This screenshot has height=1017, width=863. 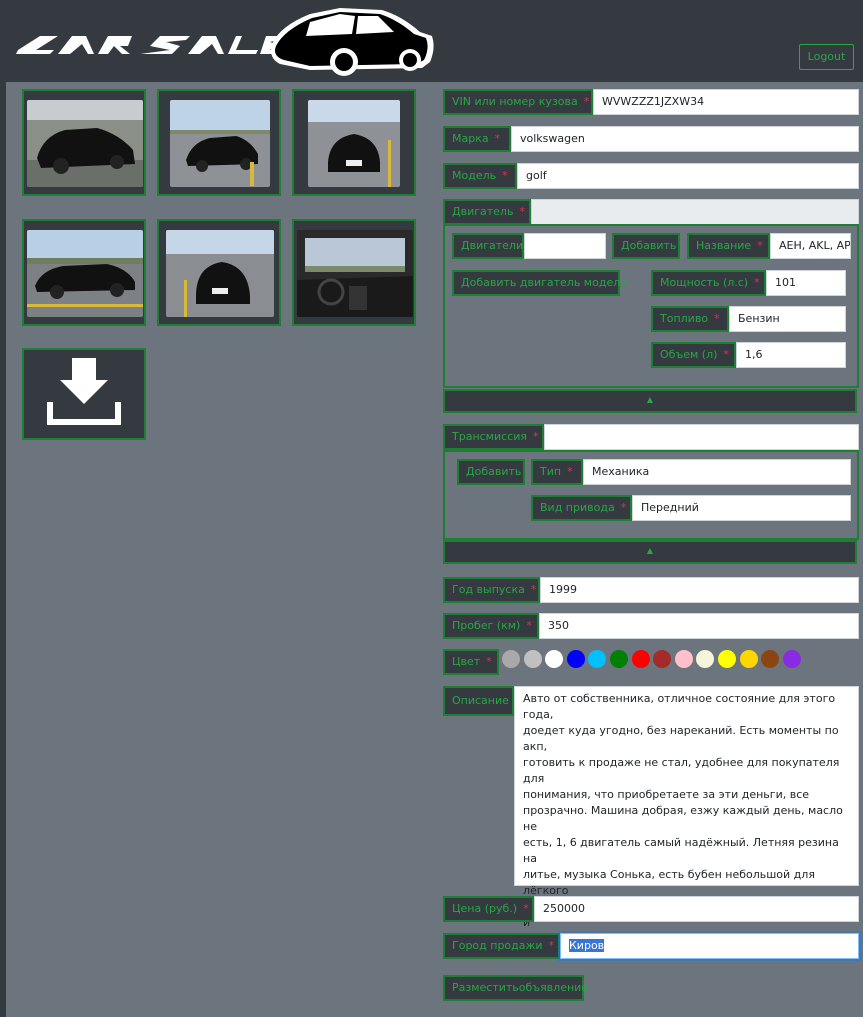 What do you see at coordinates (515, 988) in the screenshot?
I see `submit-listing-button: Разместитьобъявление` at bounding box center [515, 988].